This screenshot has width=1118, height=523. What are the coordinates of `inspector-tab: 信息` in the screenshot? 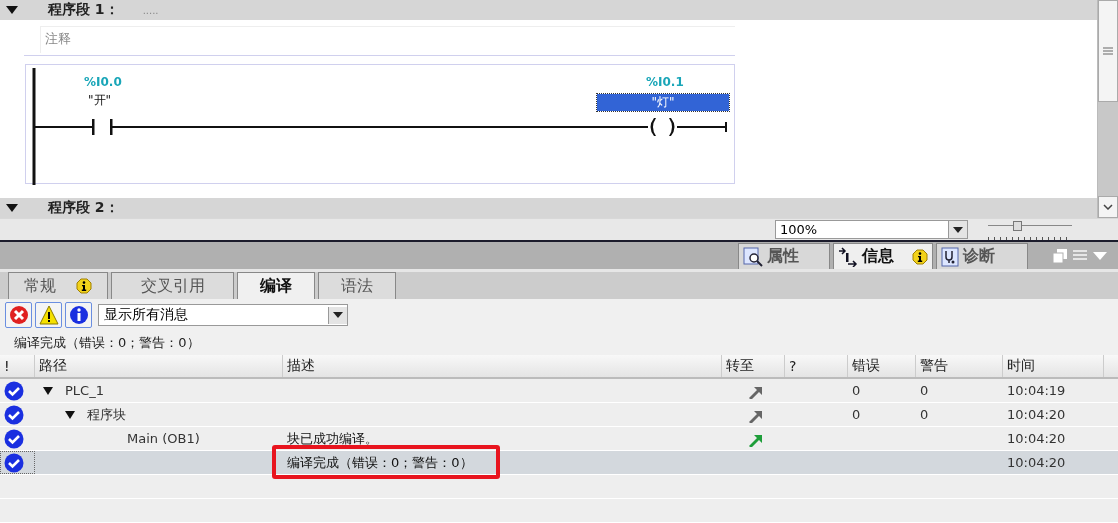 It's located at (883, 256).